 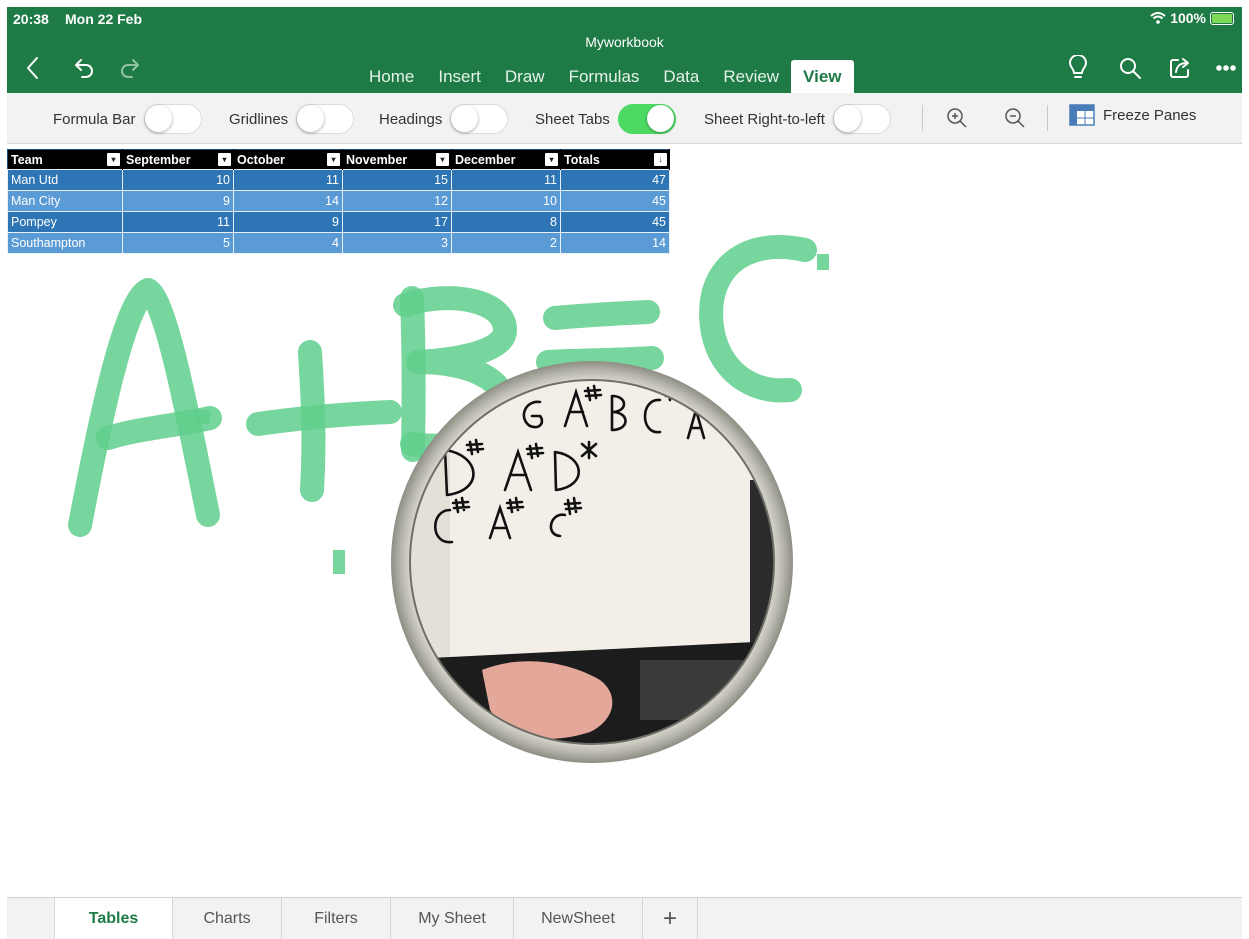 I want to click on column-header: September ▾, so click(x=178, y=159).